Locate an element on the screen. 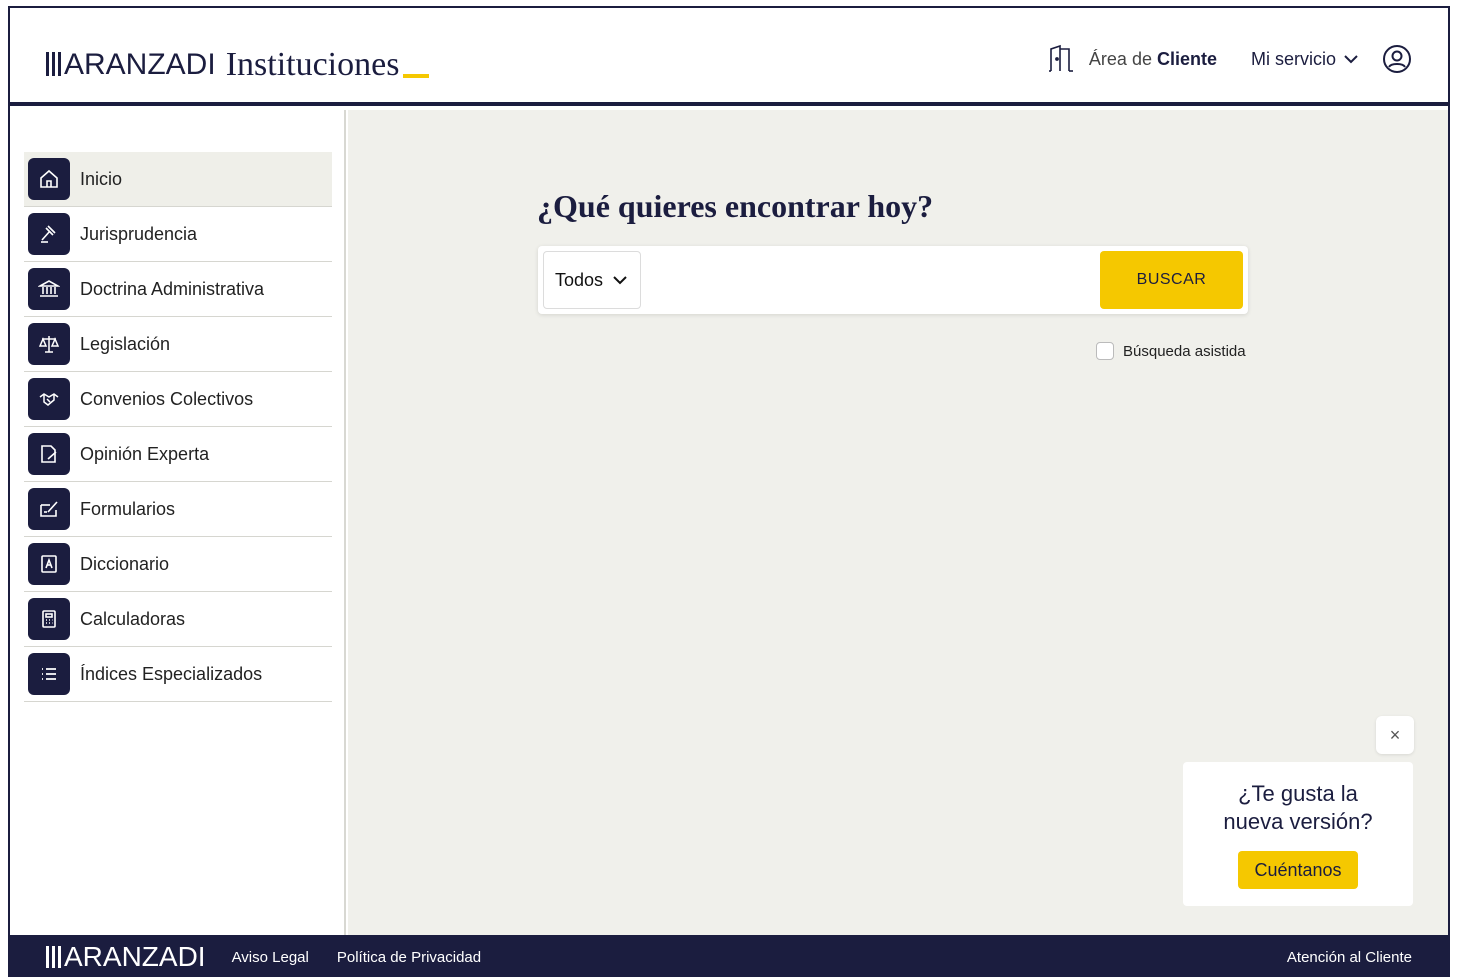  gavel-icon is located at coordinates (49, 234).